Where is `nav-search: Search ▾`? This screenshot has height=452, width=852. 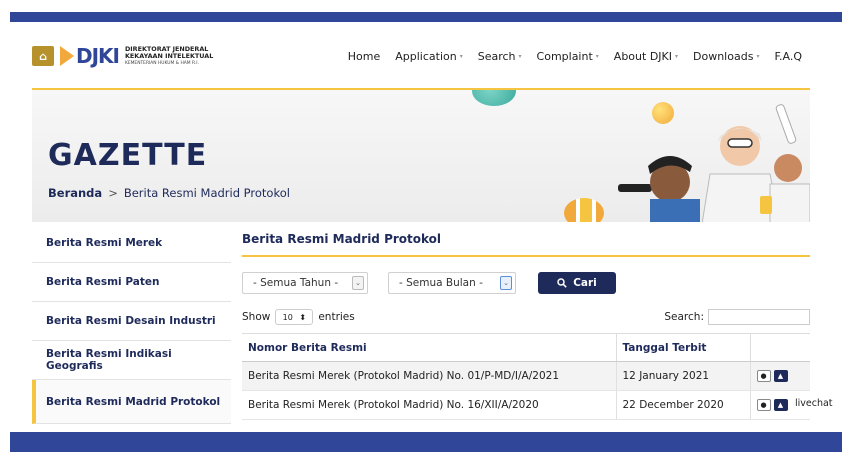
nav-search: Search ▾ is located at coordinates (500, 56).